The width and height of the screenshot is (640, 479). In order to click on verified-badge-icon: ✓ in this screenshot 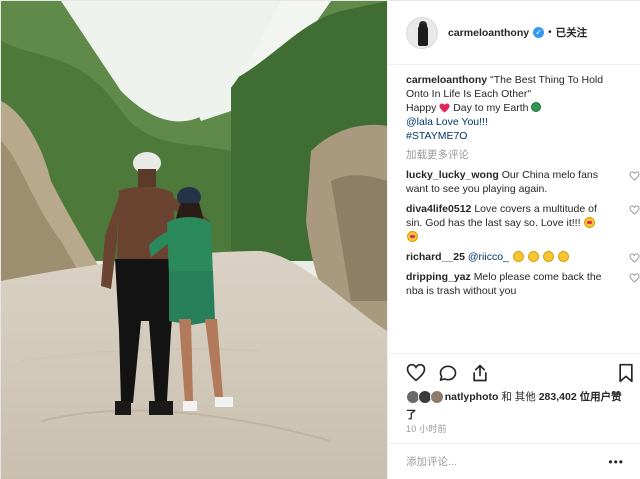, I will do `click(539, 32)`.